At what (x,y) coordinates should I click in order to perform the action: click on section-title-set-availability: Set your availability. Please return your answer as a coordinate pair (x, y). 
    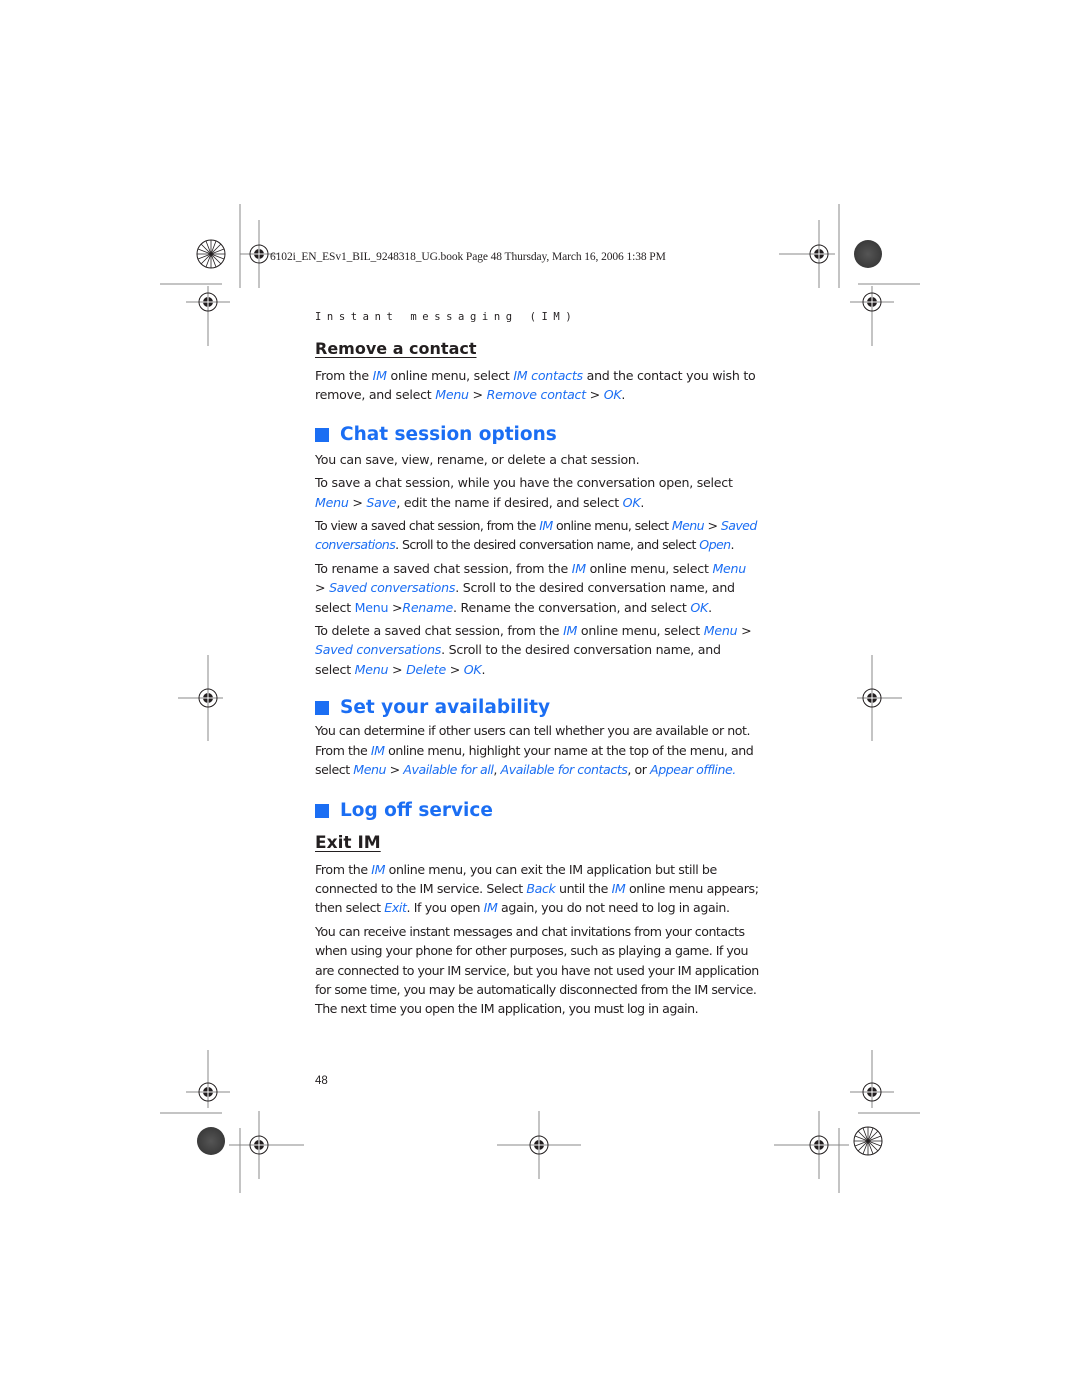
    Looking at the image, I should click on (537, 708).